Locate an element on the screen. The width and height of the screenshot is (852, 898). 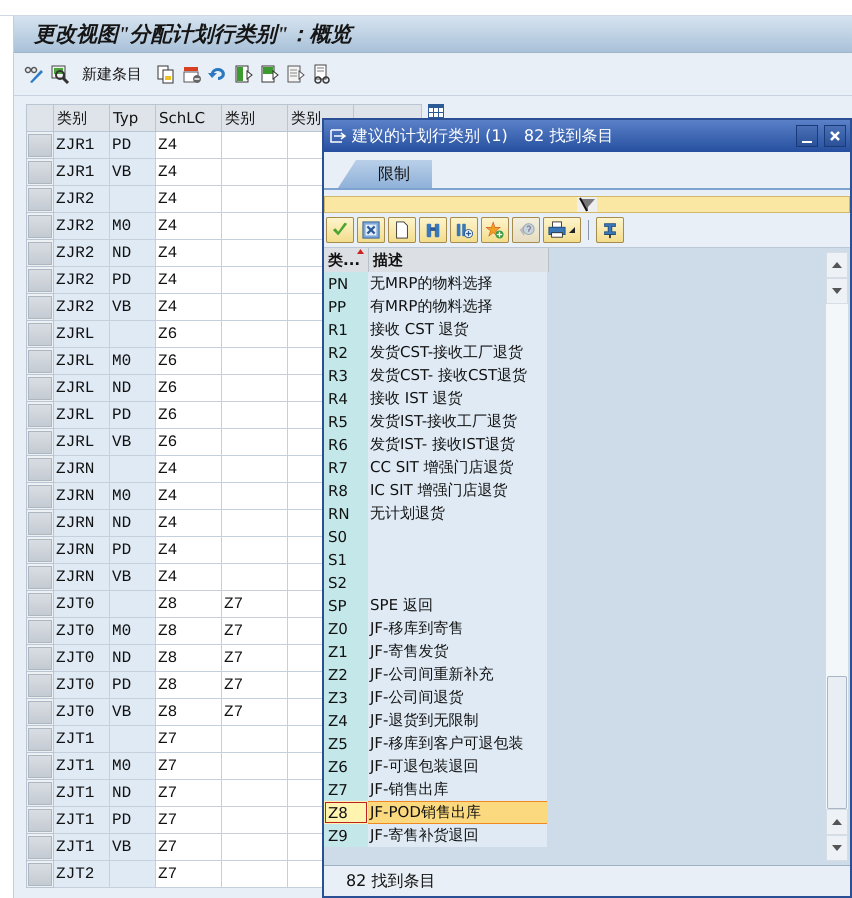
result-count: 82 找到条目 is located at coordinates (568, 136).